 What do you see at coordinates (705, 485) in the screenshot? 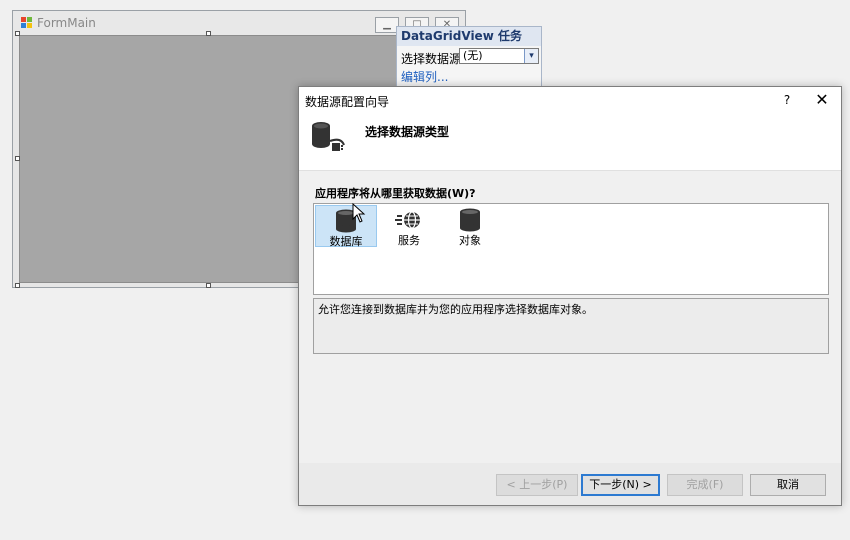
I see `finish-button: 完成(F)` at bounding box center [705, 485].